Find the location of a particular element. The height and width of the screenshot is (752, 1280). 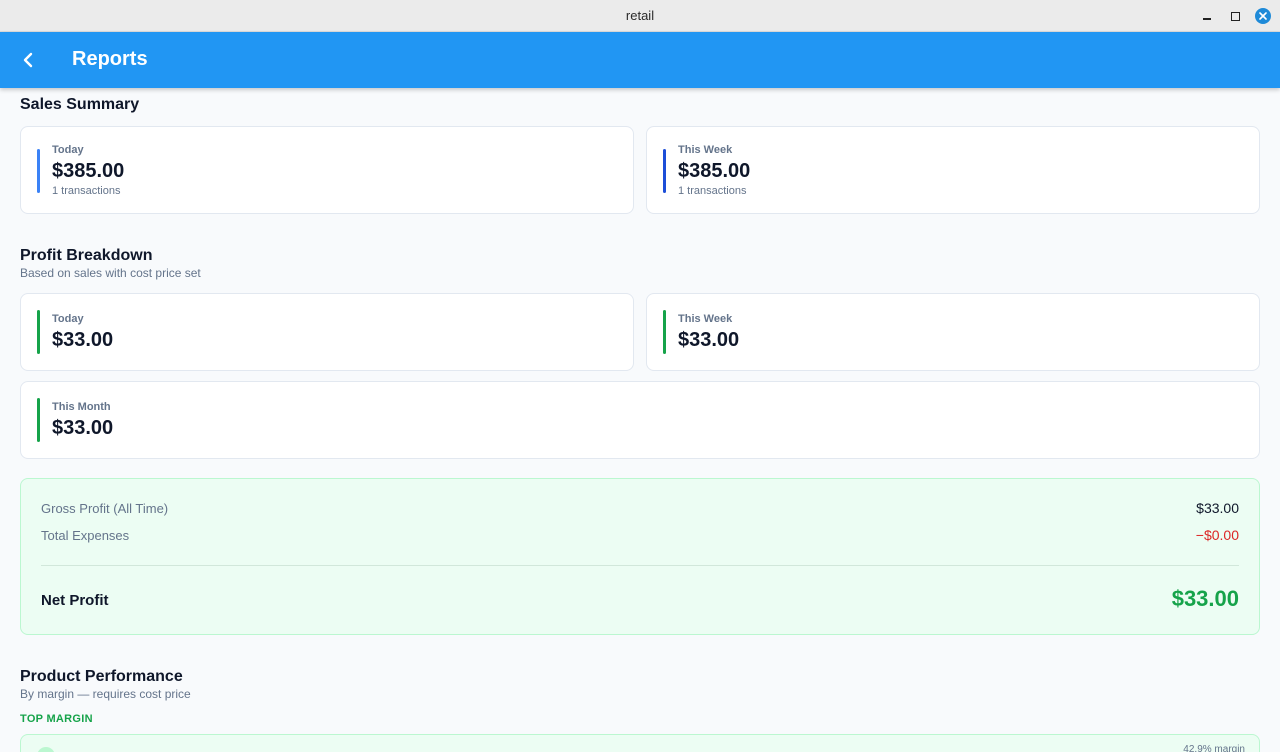

maximize-button is located at coordinates (1235, 16).